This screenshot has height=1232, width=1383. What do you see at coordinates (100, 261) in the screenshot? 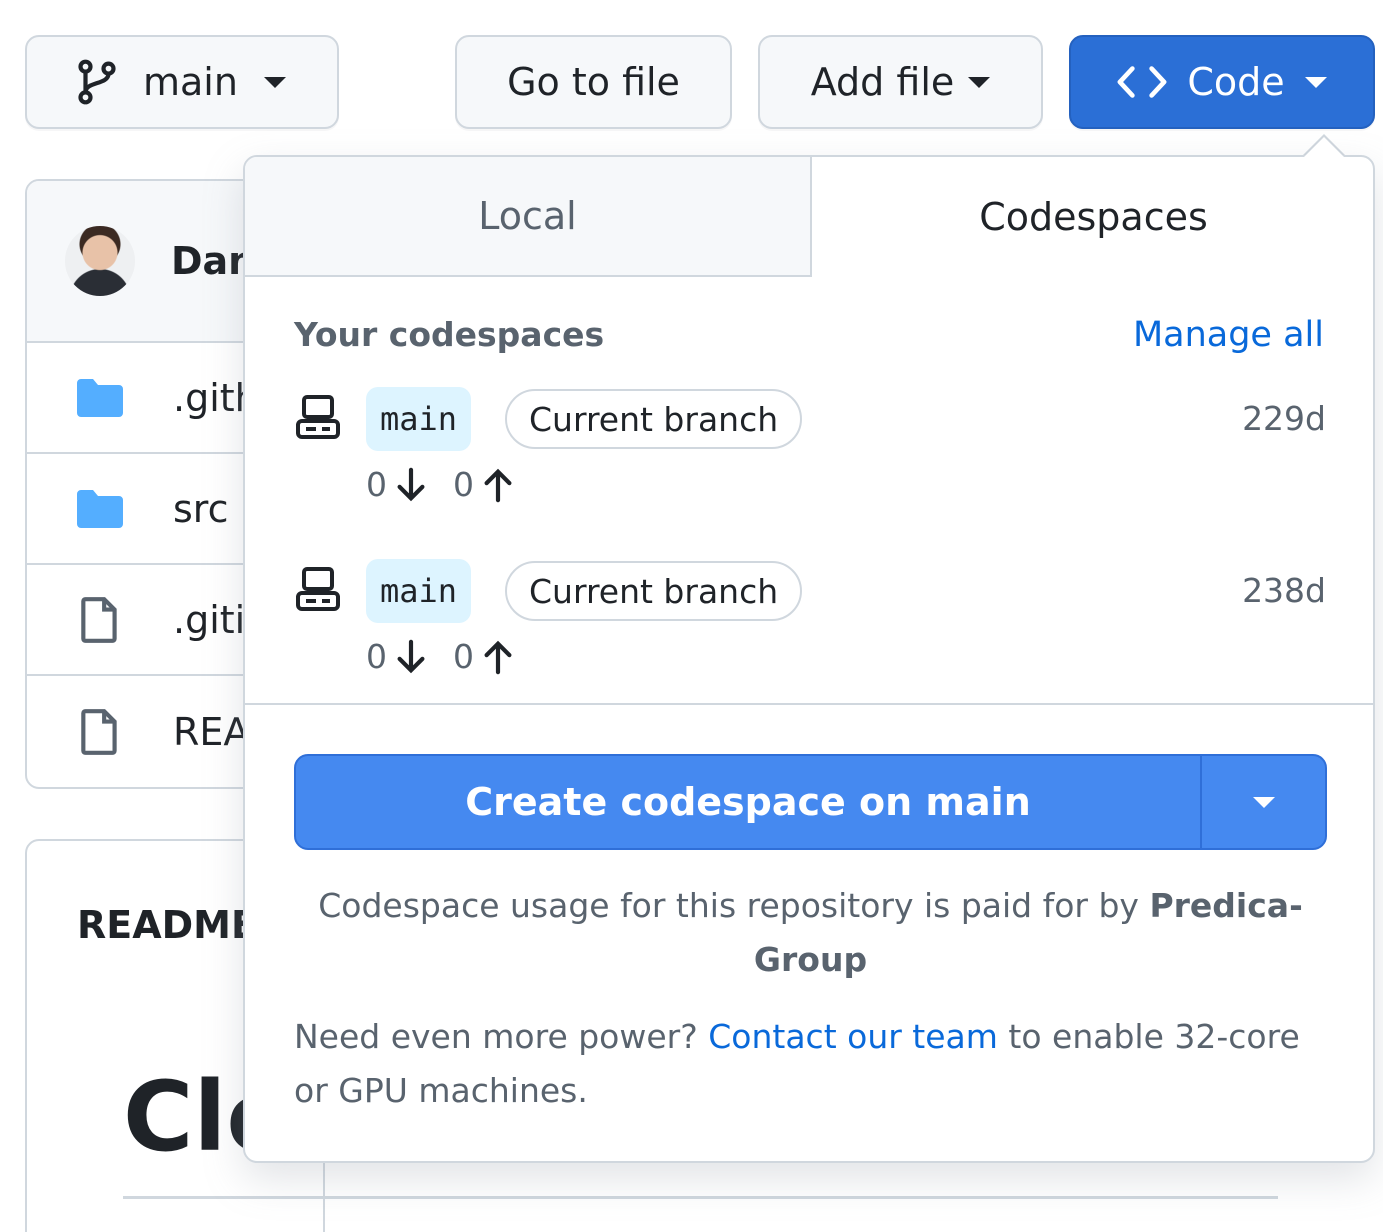
I see `avatar` at bounding box center [100, 261].